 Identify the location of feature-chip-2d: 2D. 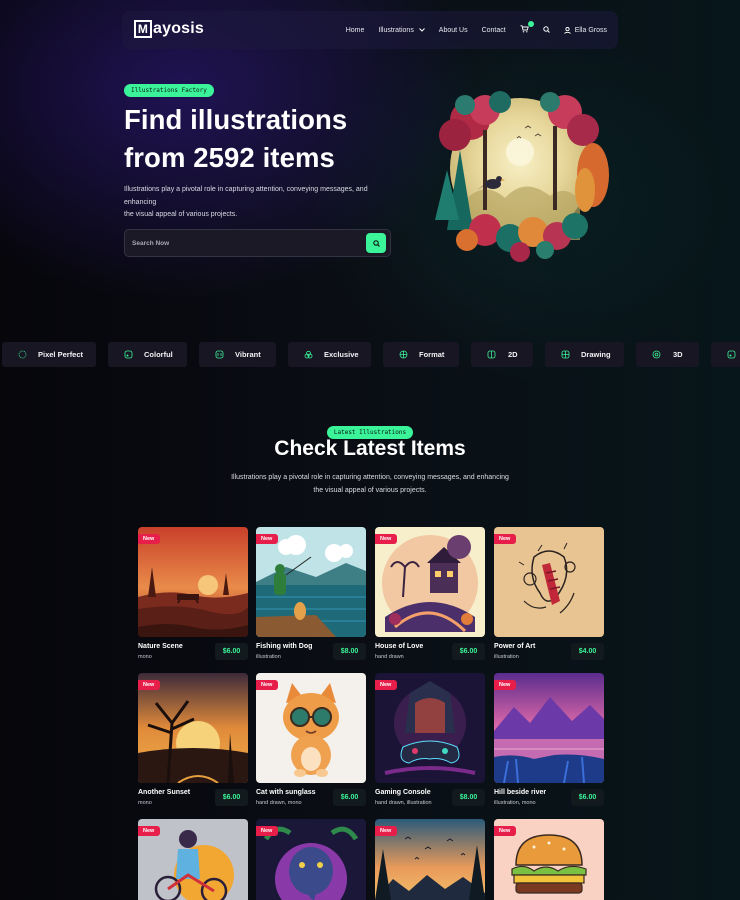
(502, 354).